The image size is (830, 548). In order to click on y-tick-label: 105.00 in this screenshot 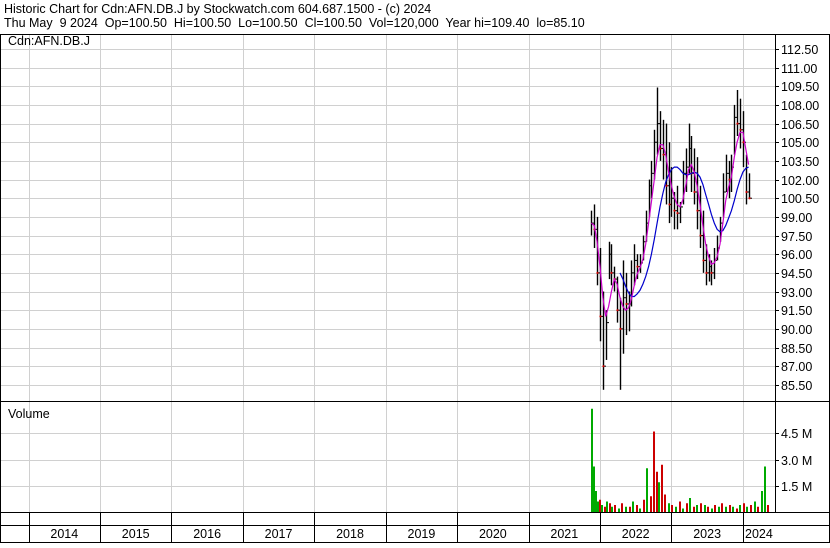, I will do `click(800, 143)`.